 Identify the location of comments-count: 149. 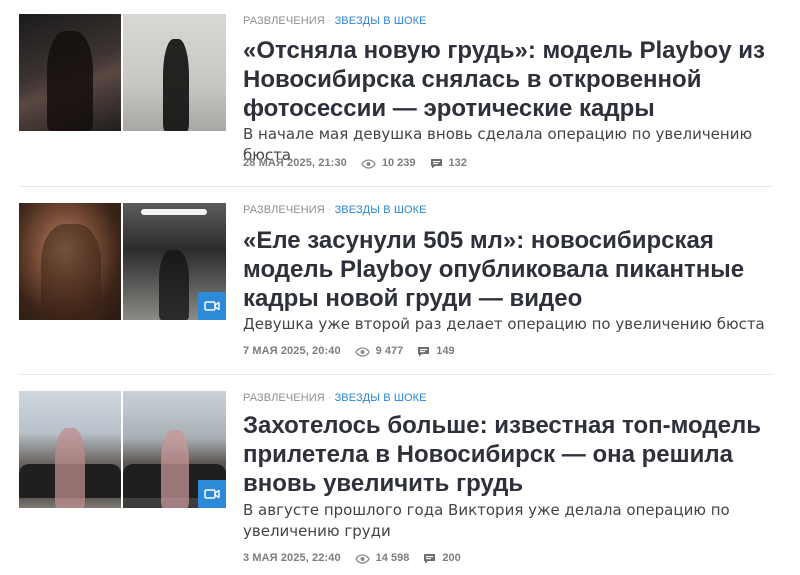
(436, 351).